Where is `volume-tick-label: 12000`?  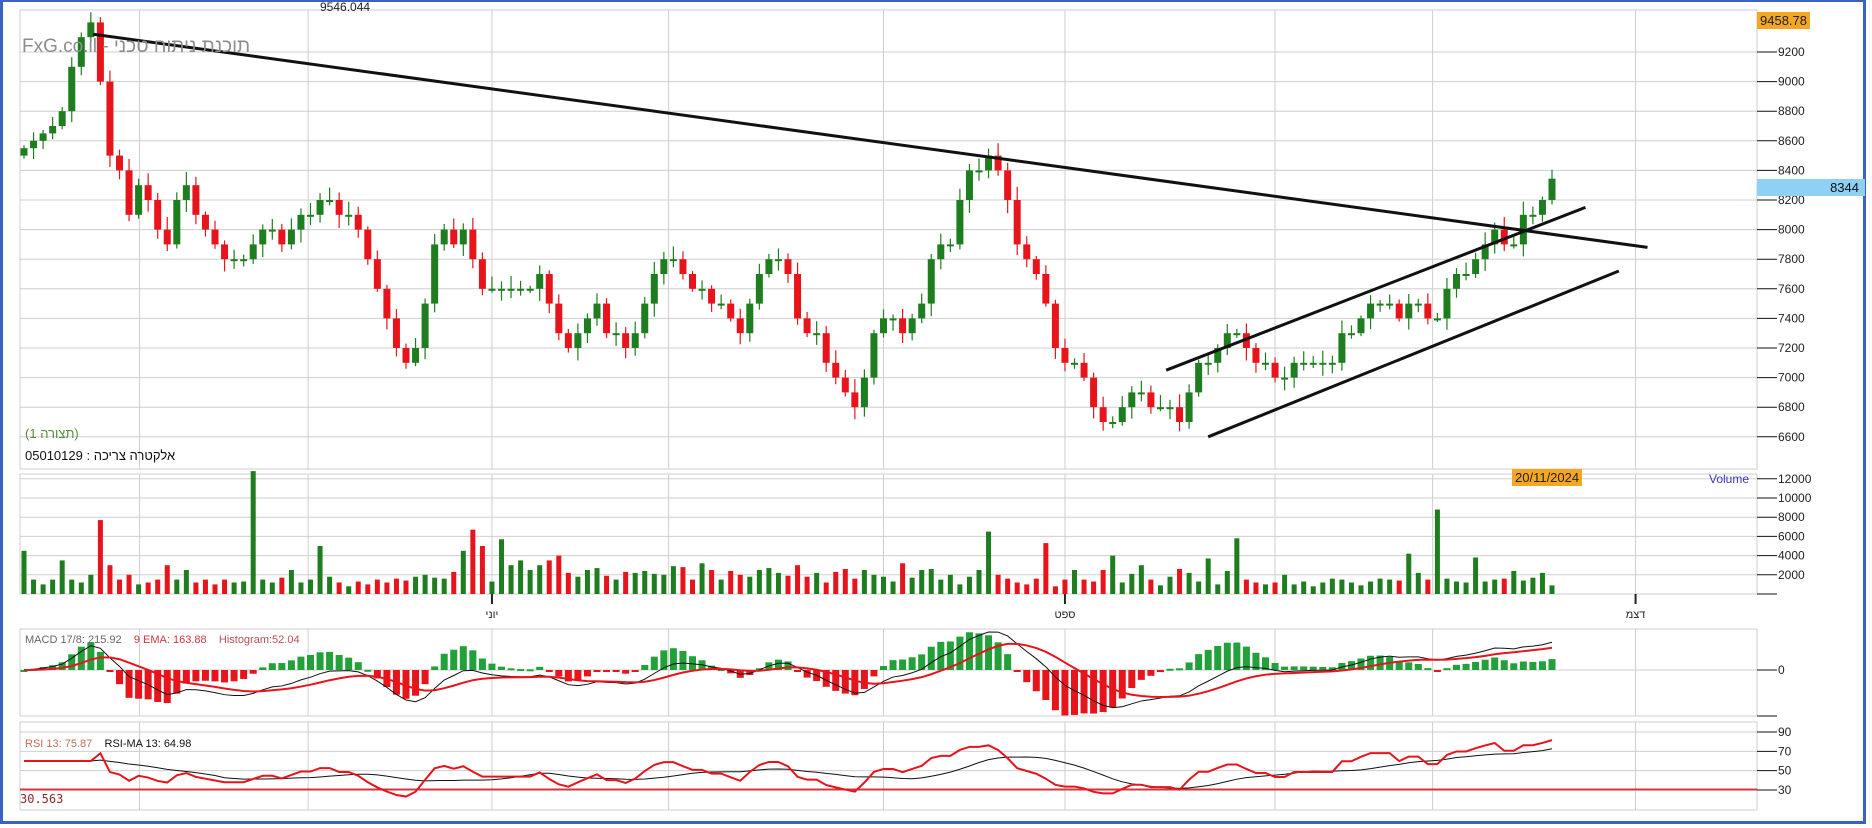
volume-tick-label: 12000 is located at coordinates (1795, 479).